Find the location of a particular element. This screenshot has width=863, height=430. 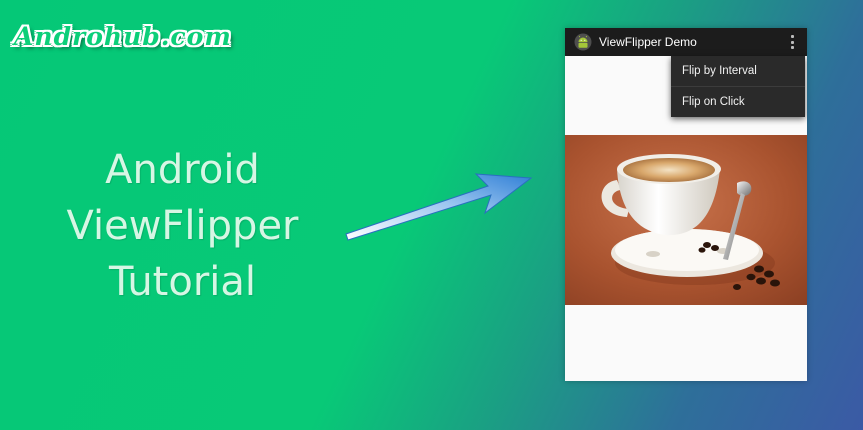

overflow-menu-icon is located at coordinates (792, 42).